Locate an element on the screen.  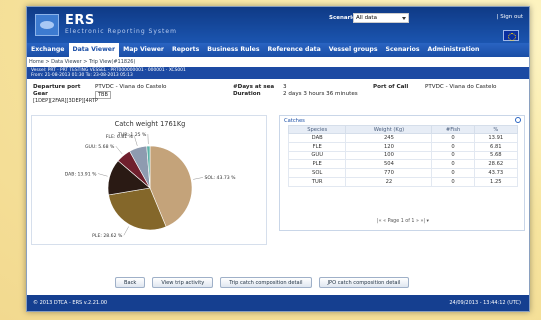
cell: 1.25 is located at coordinates (496, 181).